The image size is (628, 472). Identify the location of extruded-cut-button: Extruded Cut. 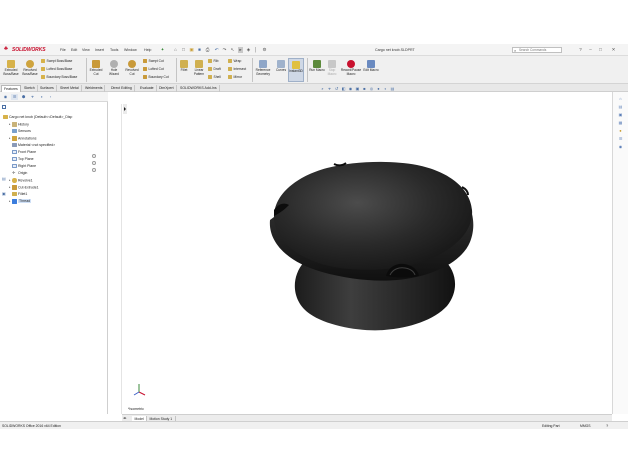
(96, 68).